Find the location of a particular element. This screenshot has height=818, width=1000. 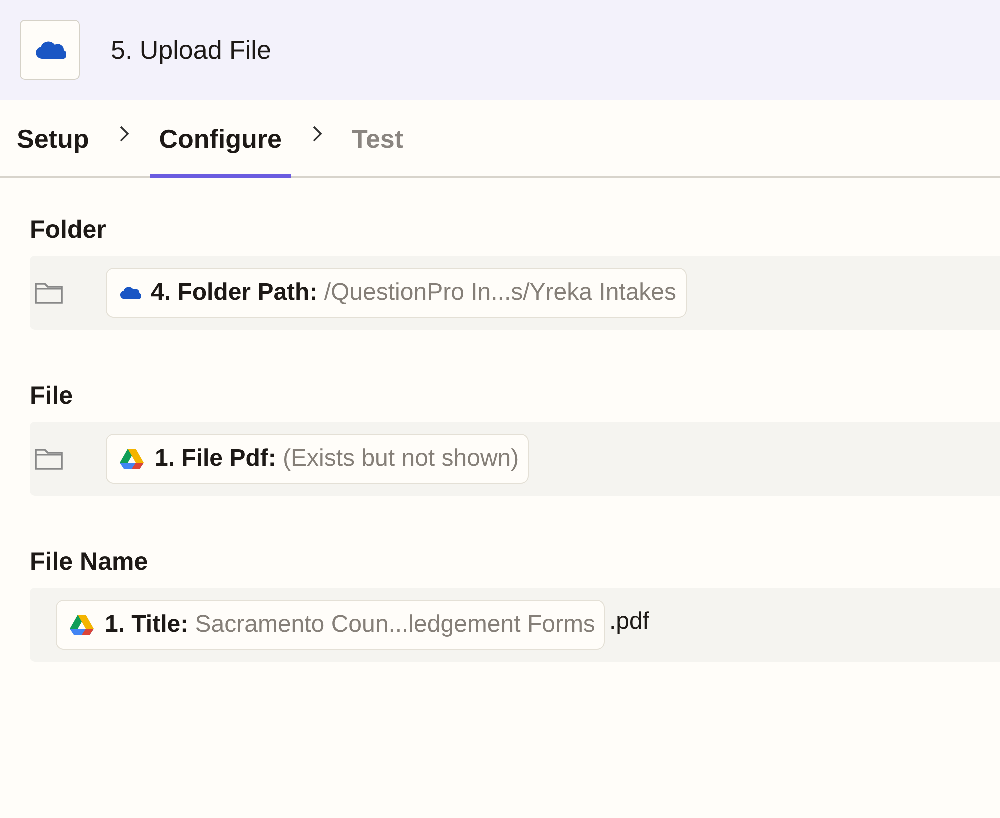

step-tab: Setup is located at coordinates (53, 139).